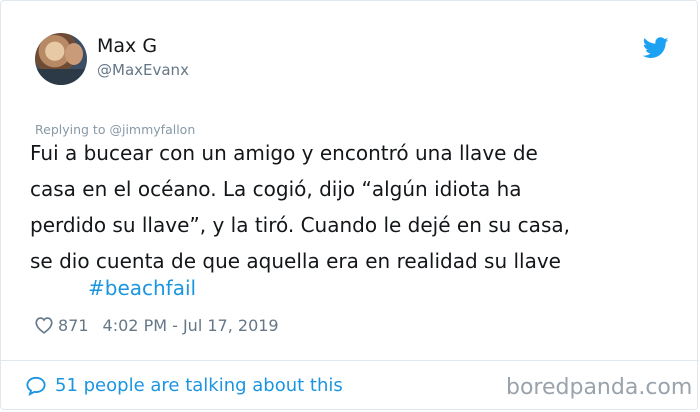 The width and height of the screenshot is (700, 412). What do you see at coordinates (142, 288) in the screenshot?
I see `hashtag-link: #beachfail` at bounding box center [142, 288].